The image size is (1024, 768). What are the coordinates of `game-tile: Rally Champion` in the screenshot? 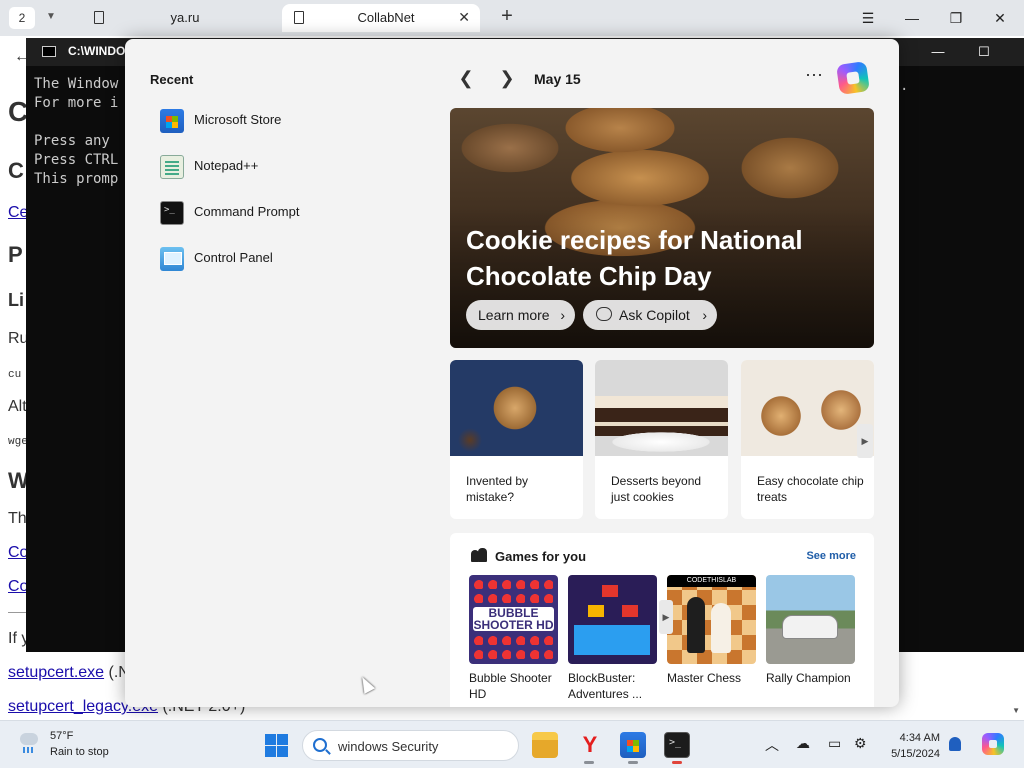 It's located at (811, 630).